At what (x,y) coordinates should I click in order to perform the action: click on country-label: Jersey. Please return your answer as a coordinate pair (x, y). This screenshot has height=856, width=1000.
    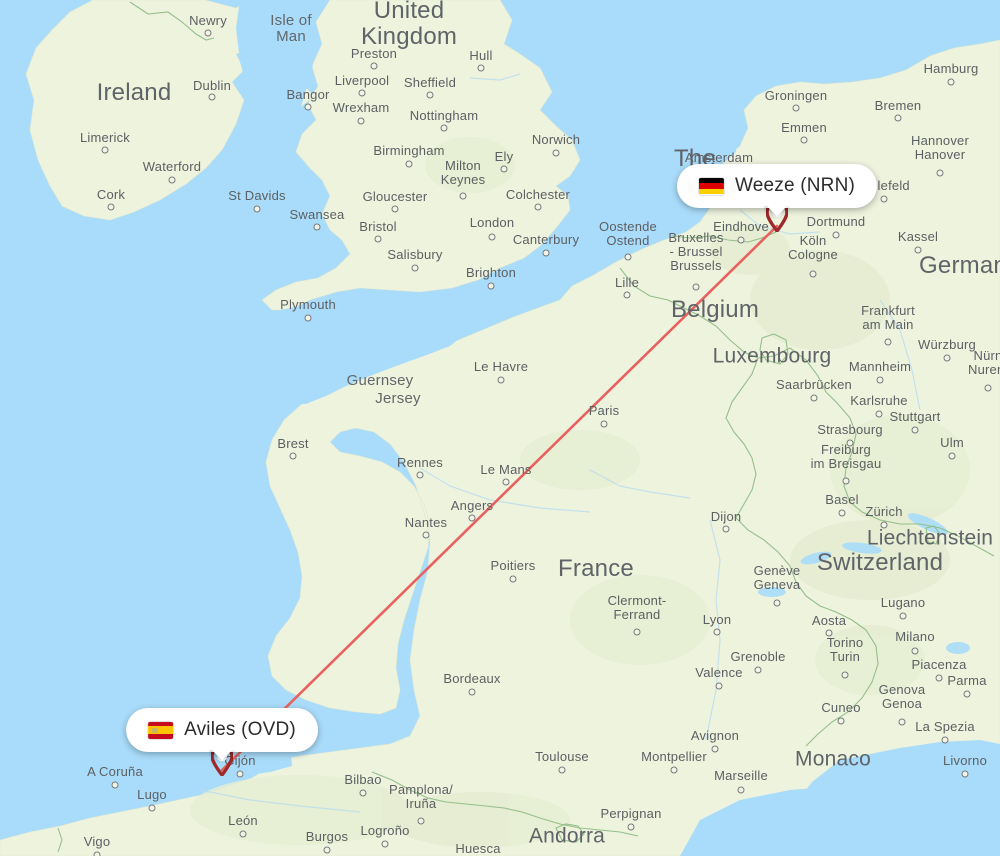
    Looking at the image, I should click on (398, 398).